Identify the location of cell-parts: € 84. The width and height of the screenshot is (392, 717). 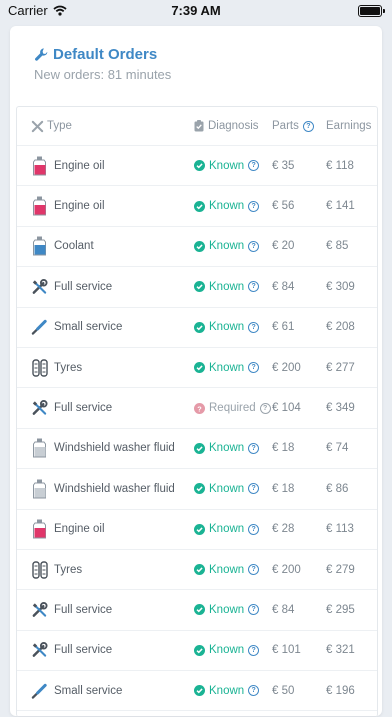
(283, 609).